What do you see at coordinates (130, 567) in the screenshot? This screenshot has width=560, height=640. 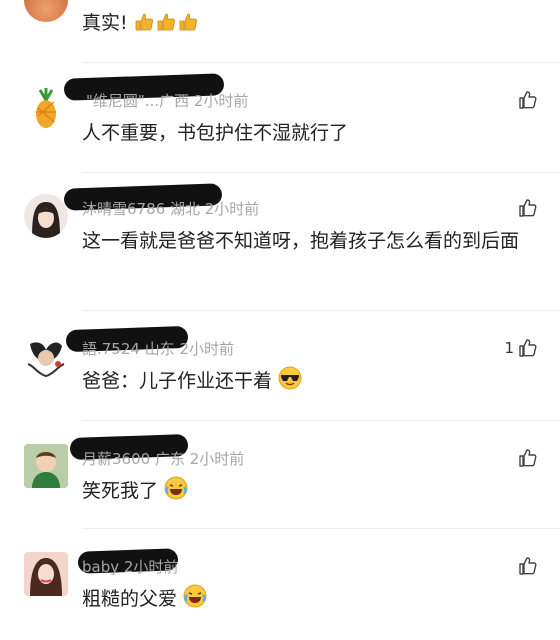 I see `comment-meta: baby 2小时前` at bounding box center [130, 567].